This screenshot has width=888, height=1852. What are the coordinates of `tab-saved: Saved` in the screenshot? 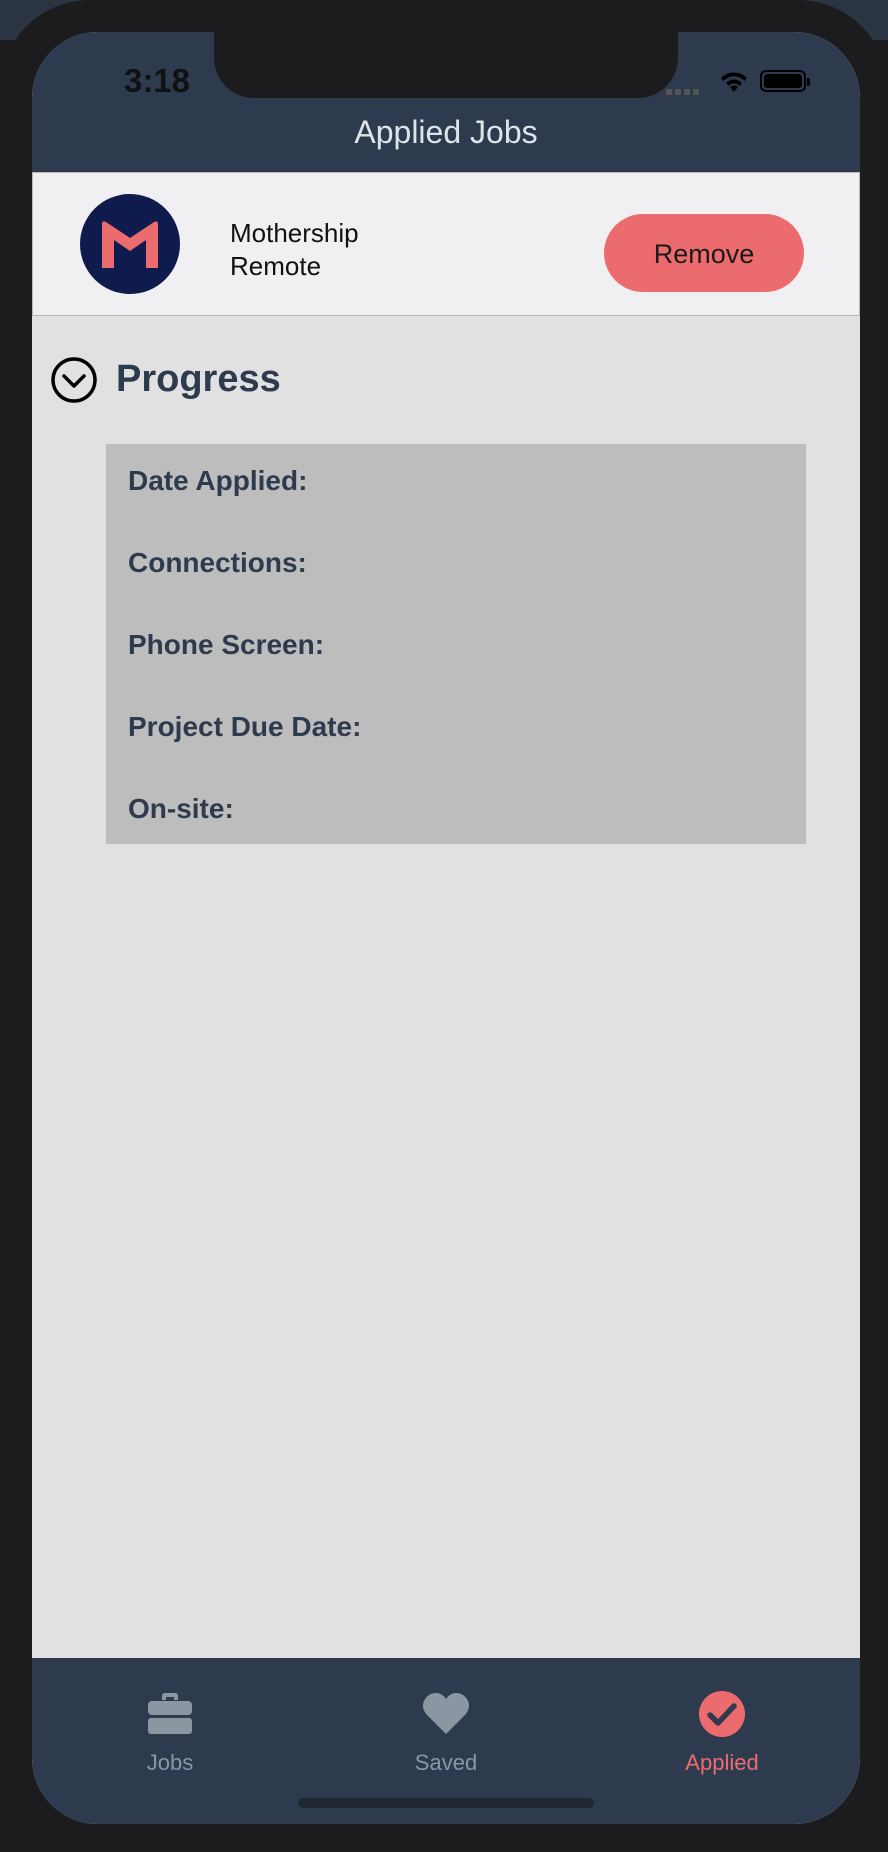 It's located at (446, 1723).